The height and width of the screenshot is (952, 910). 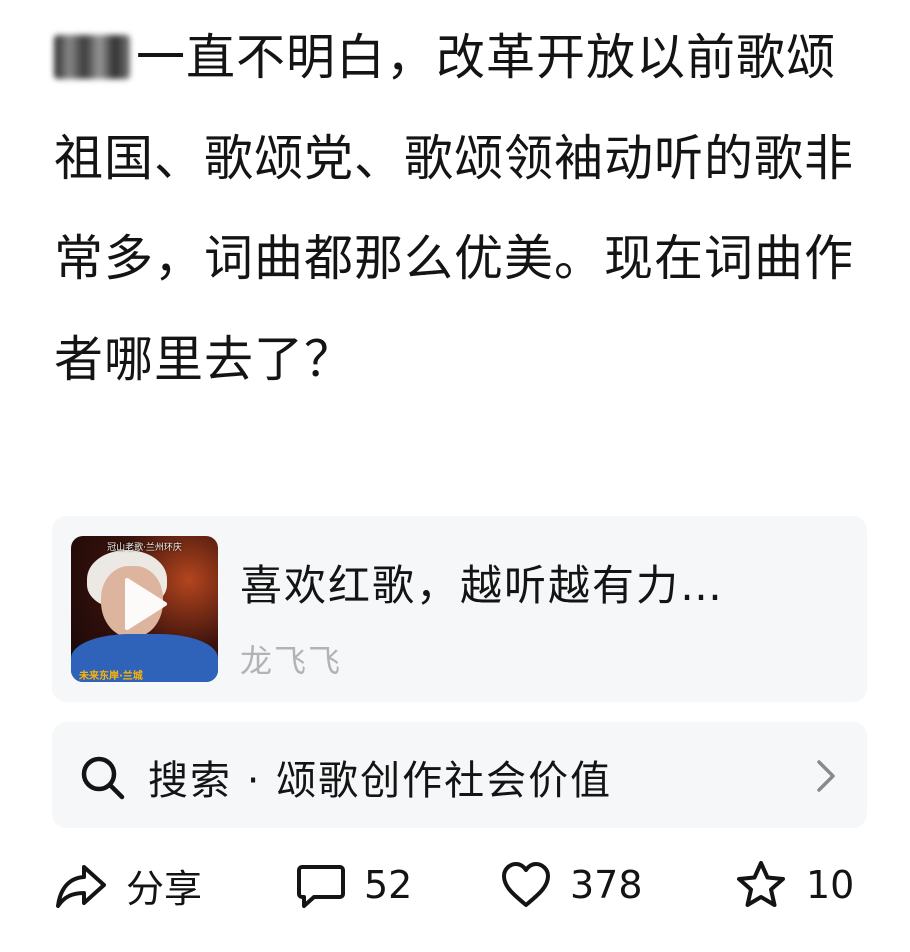 What do you see at coordinates (606, 885) in the screenshot?
I see `like-count: 378` at bounding box center [606, 885].